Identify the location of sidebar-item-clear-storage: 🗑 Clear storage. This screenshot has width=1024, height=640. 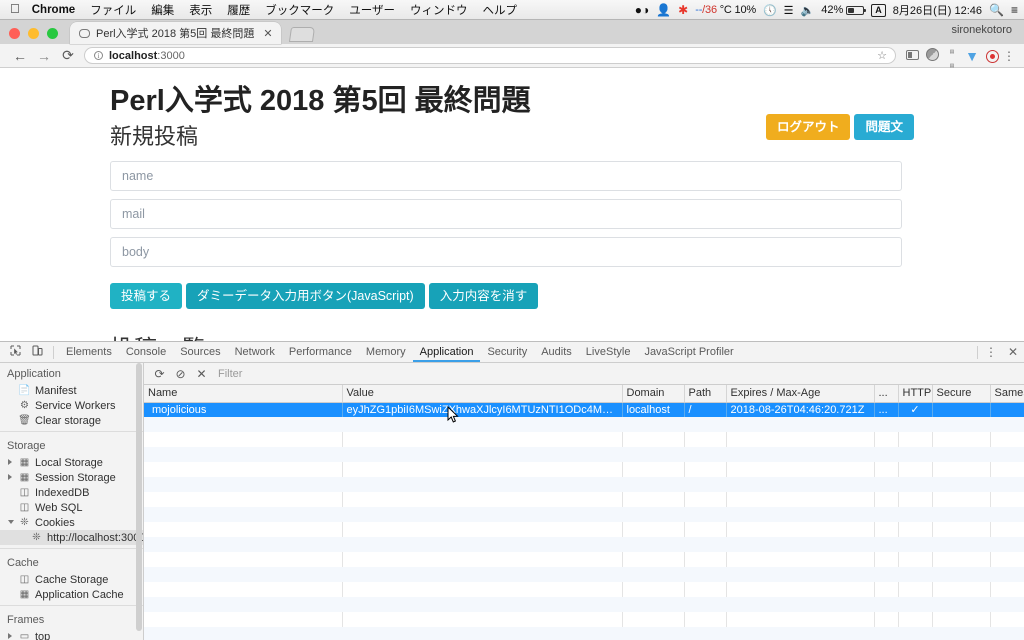
(71, 420).